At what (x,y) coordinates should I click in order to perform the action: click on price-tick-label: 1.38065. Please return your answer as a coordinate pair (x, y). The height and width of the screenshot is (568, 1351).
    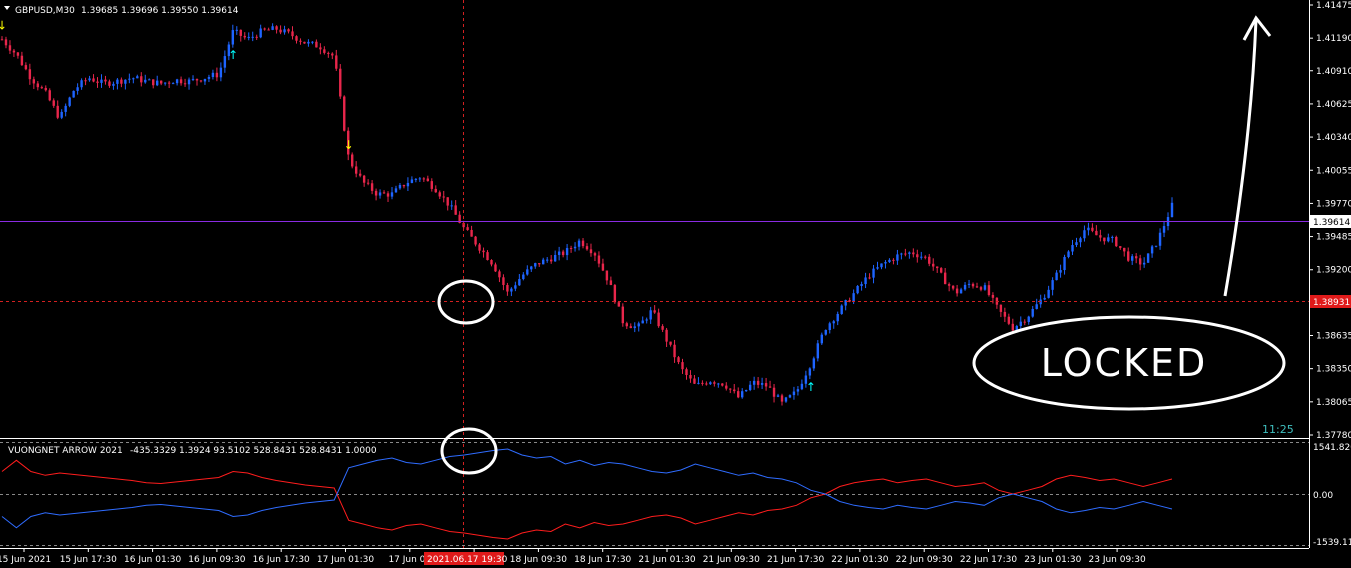
    Looking at the image, I should click on (1333, 403).